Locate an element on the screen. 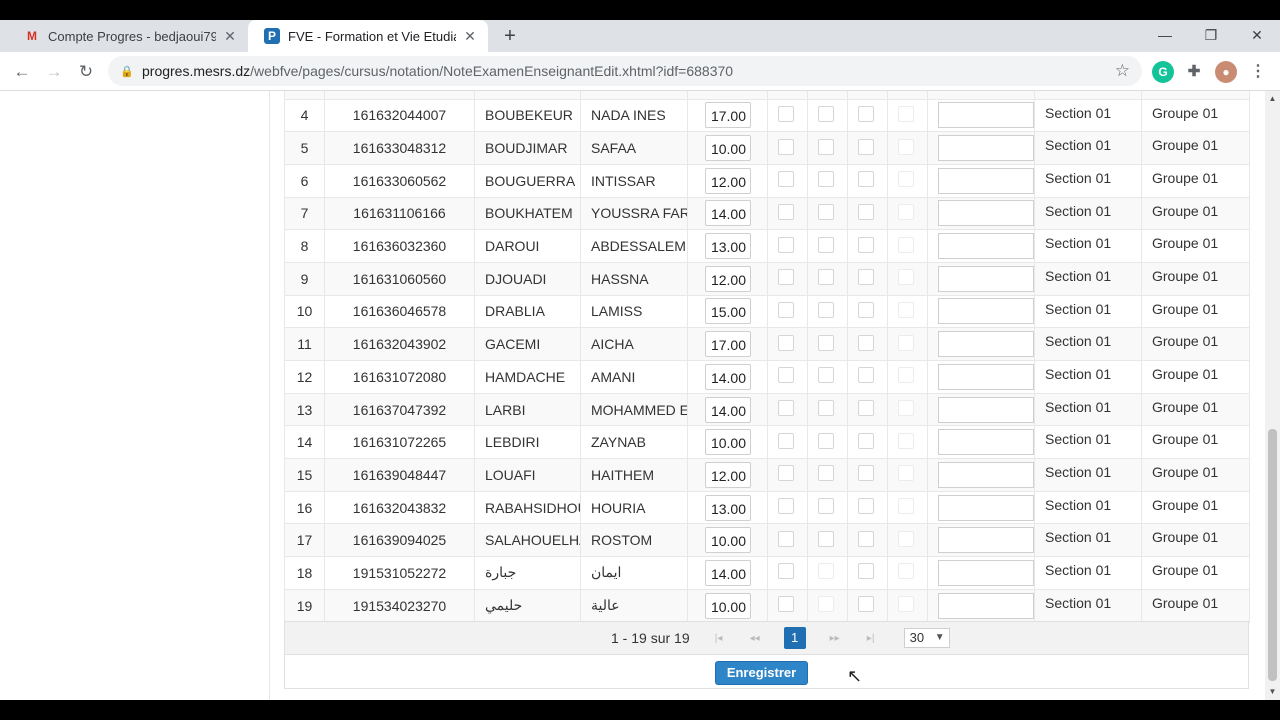 The height and width of the screenshot is (720, 1280). save-button: Enregistrer is located at coordinates (761, 673).